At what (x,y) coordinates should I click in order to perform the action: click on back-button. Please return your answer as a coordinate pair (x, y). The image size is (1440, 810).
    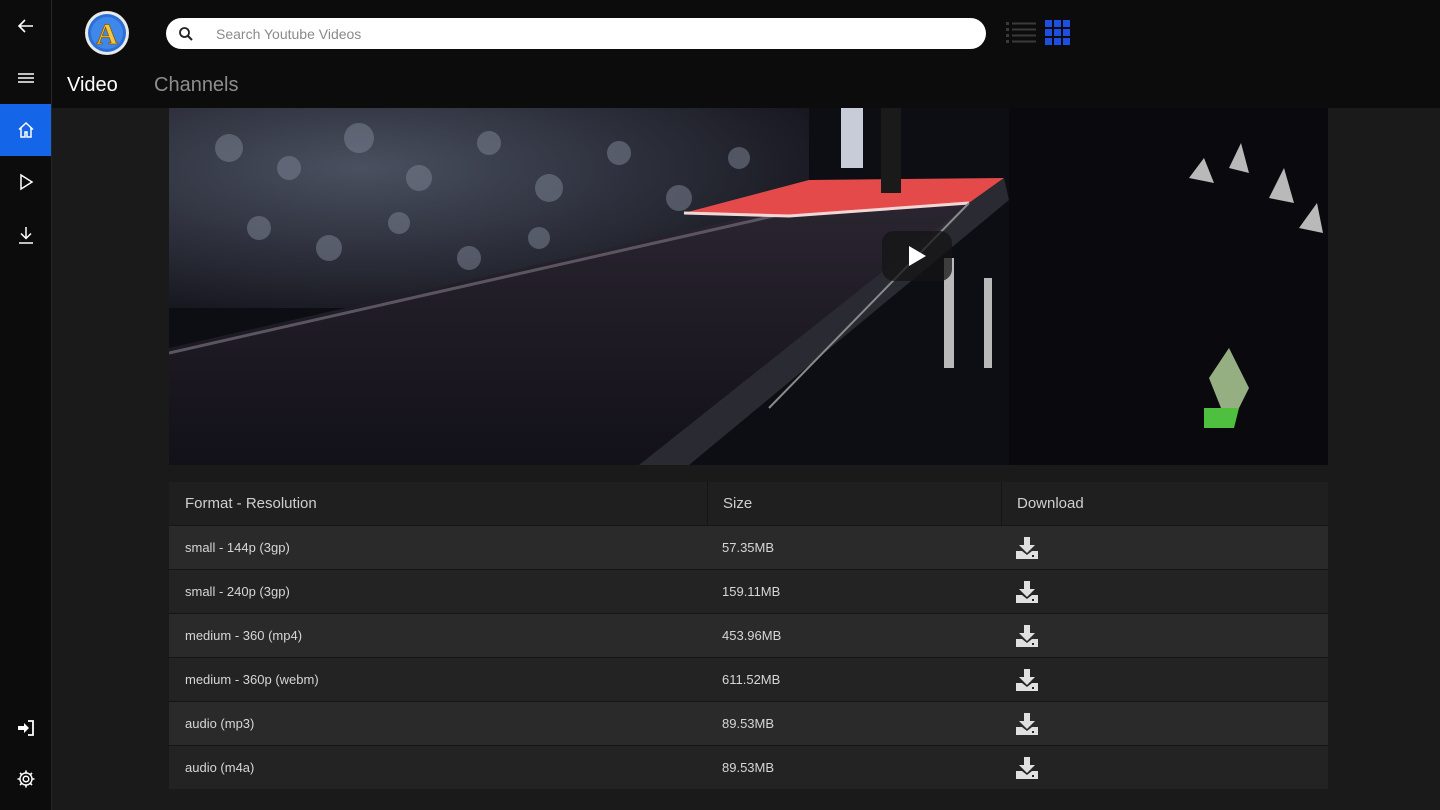
    Looking at the image, I should click on (25, 26).